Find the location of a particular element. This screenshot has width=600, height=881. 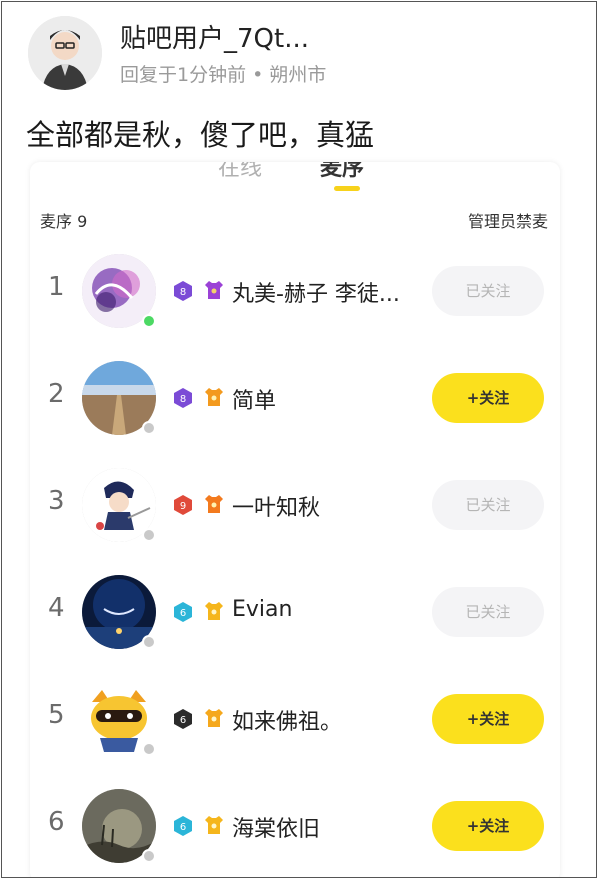

user-nickname: 海棠依旧 is located at coordinates (276, 827).